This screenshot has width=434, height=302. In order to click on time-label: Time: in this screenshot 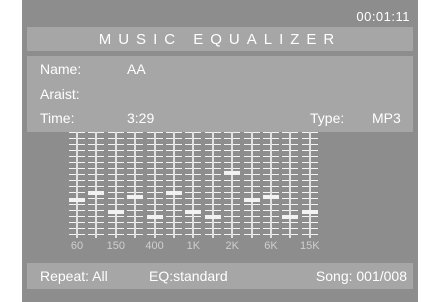, I will do `click(57, 118)`.